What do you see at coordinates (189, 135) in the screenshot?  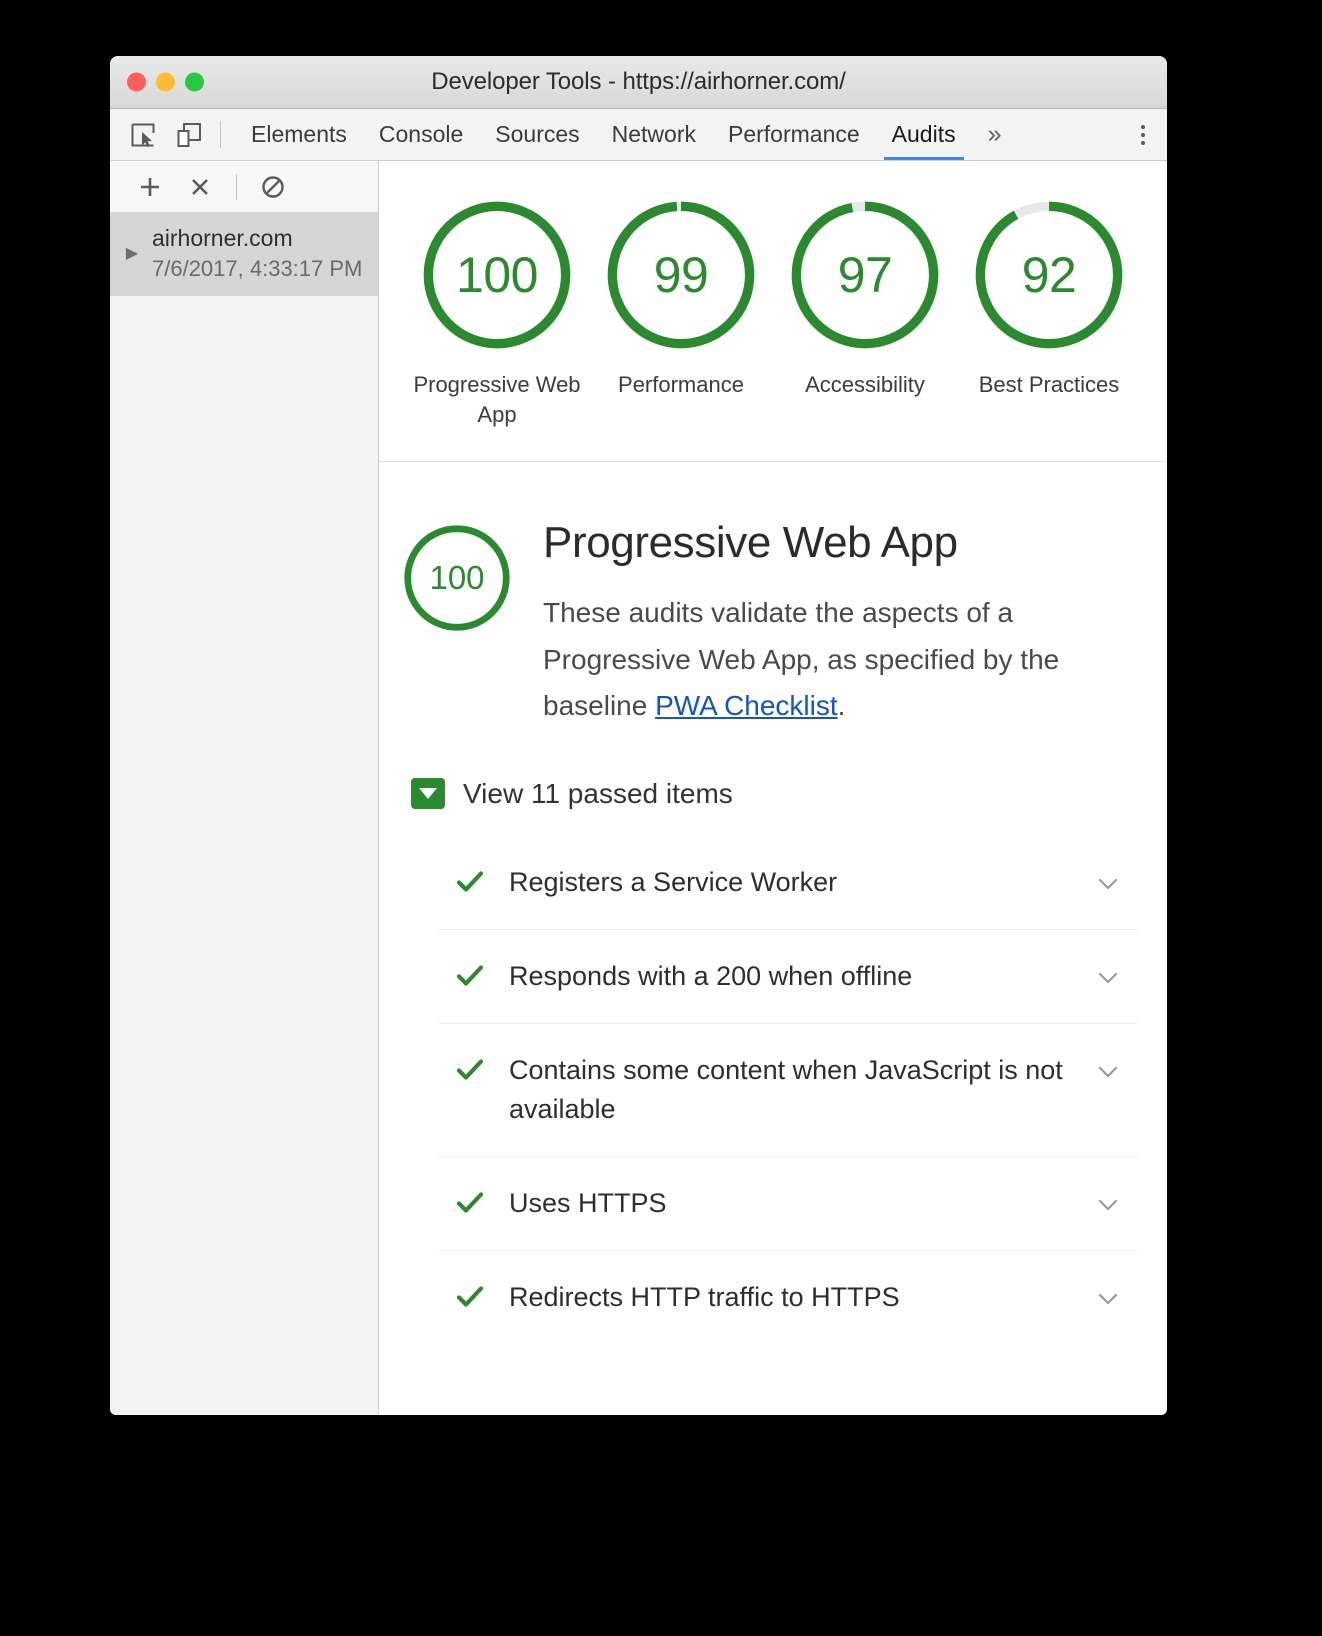 I see `device-toolbar-icon` at bounding box center [189, 135].